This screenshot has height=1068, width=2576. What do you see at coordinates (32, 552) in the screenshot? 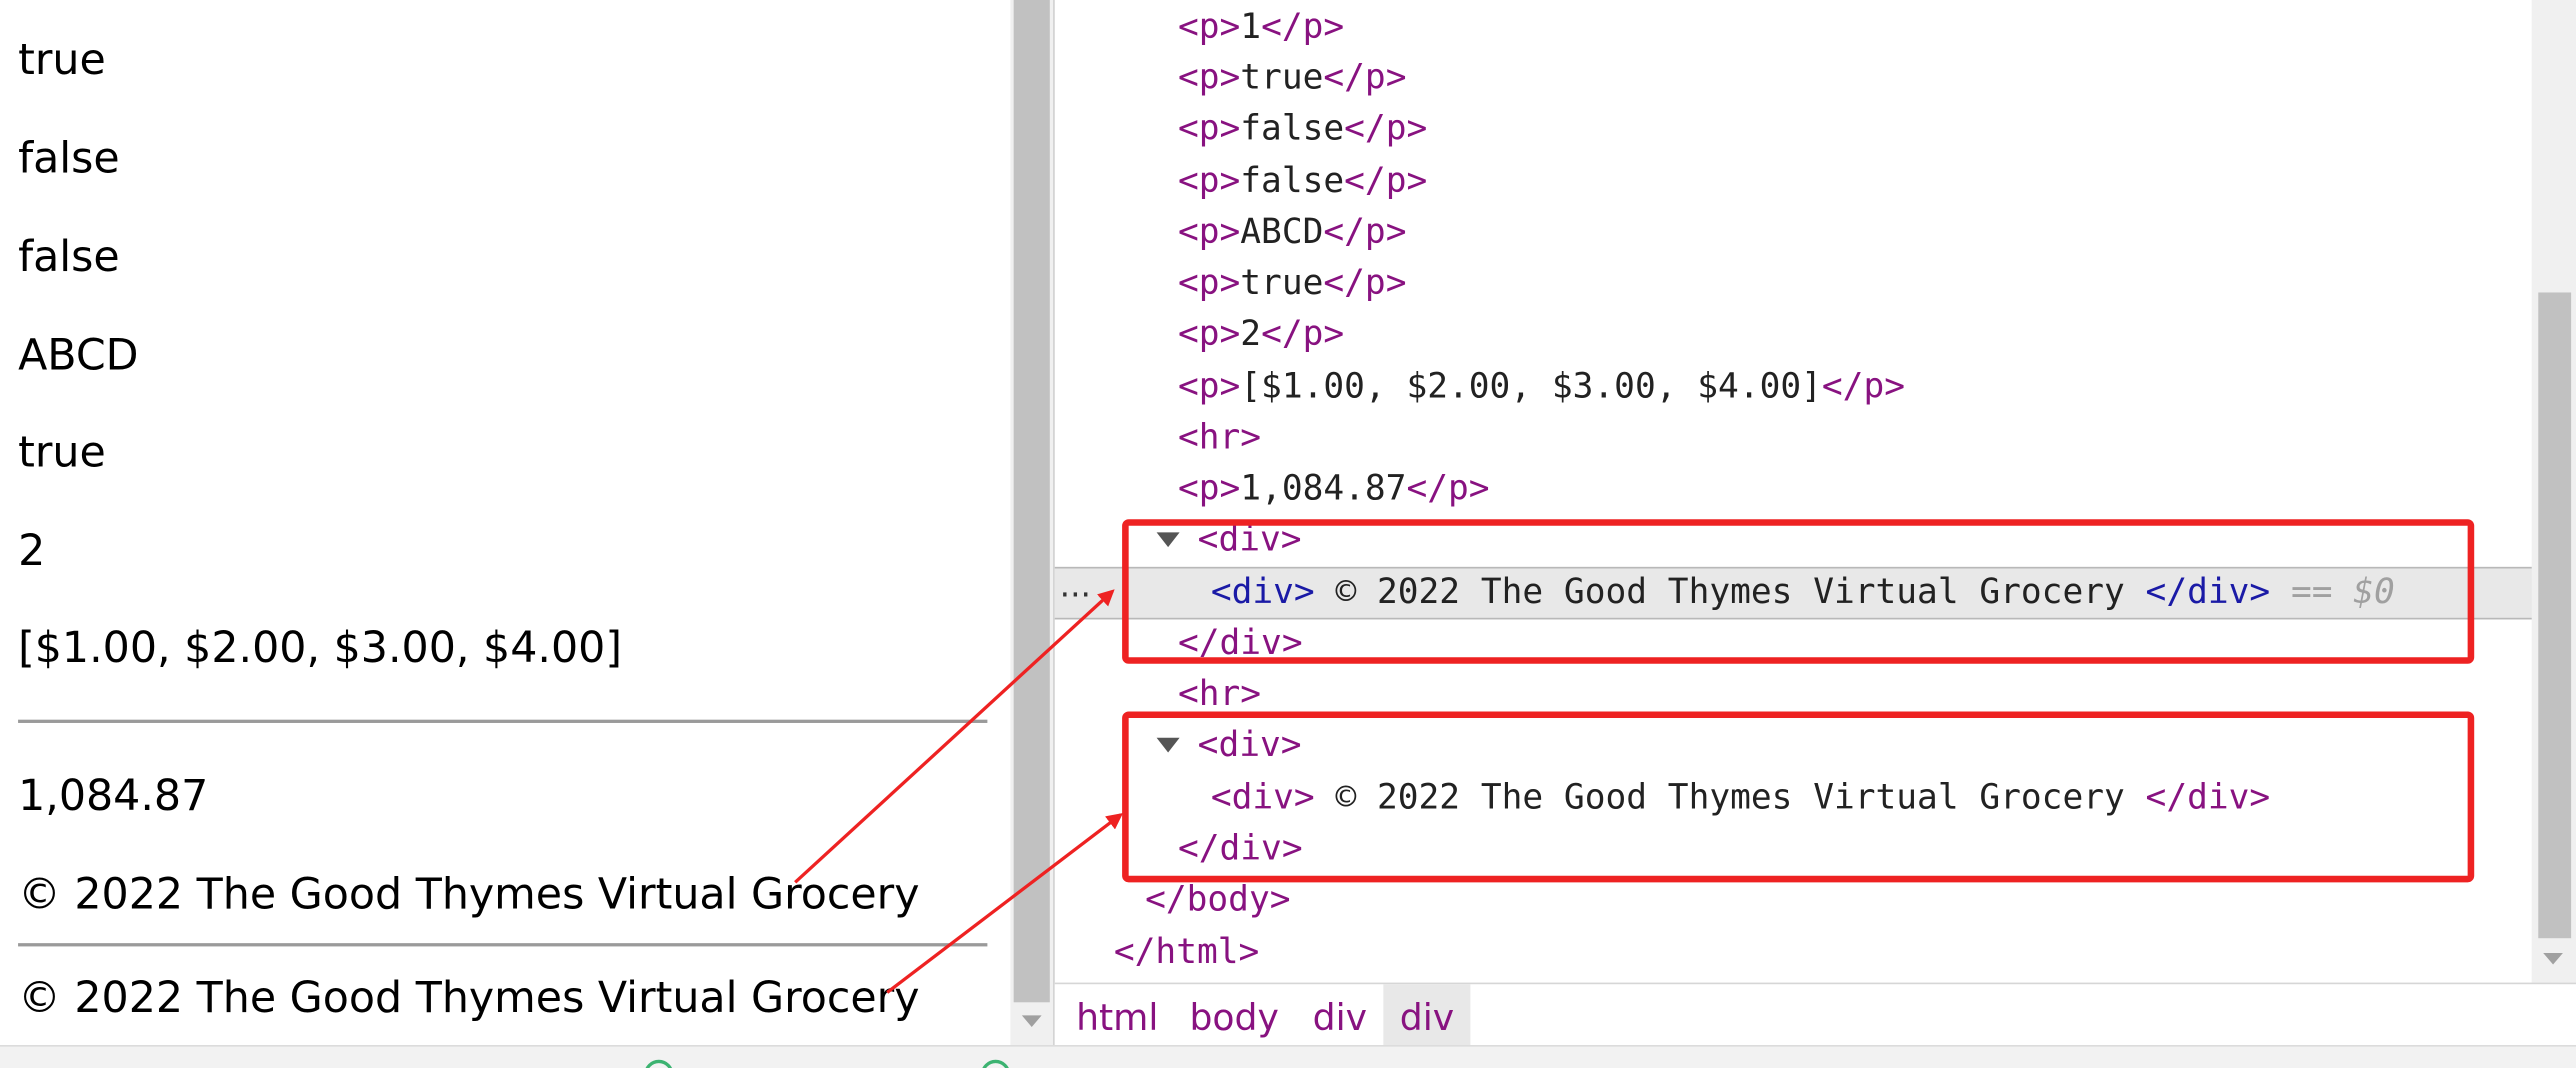
I see `page-line: 2` at bounding box center [32, 552].